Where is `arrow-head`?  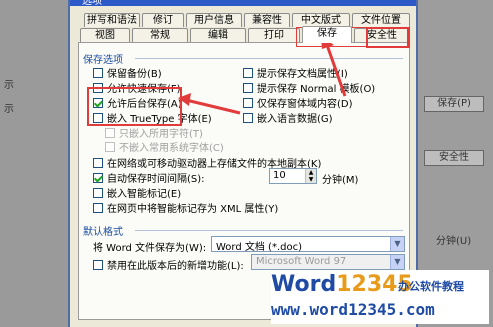 arrow-head is located at coordinates (184, 99).